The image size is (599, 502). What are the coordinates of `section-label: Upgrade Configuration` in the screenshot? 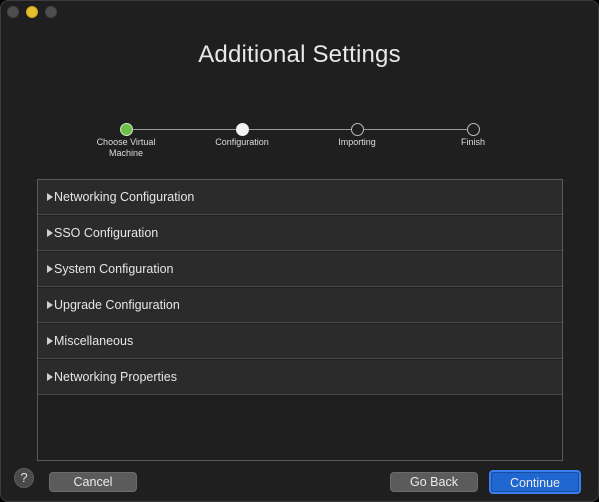 It's located at (117, 305).